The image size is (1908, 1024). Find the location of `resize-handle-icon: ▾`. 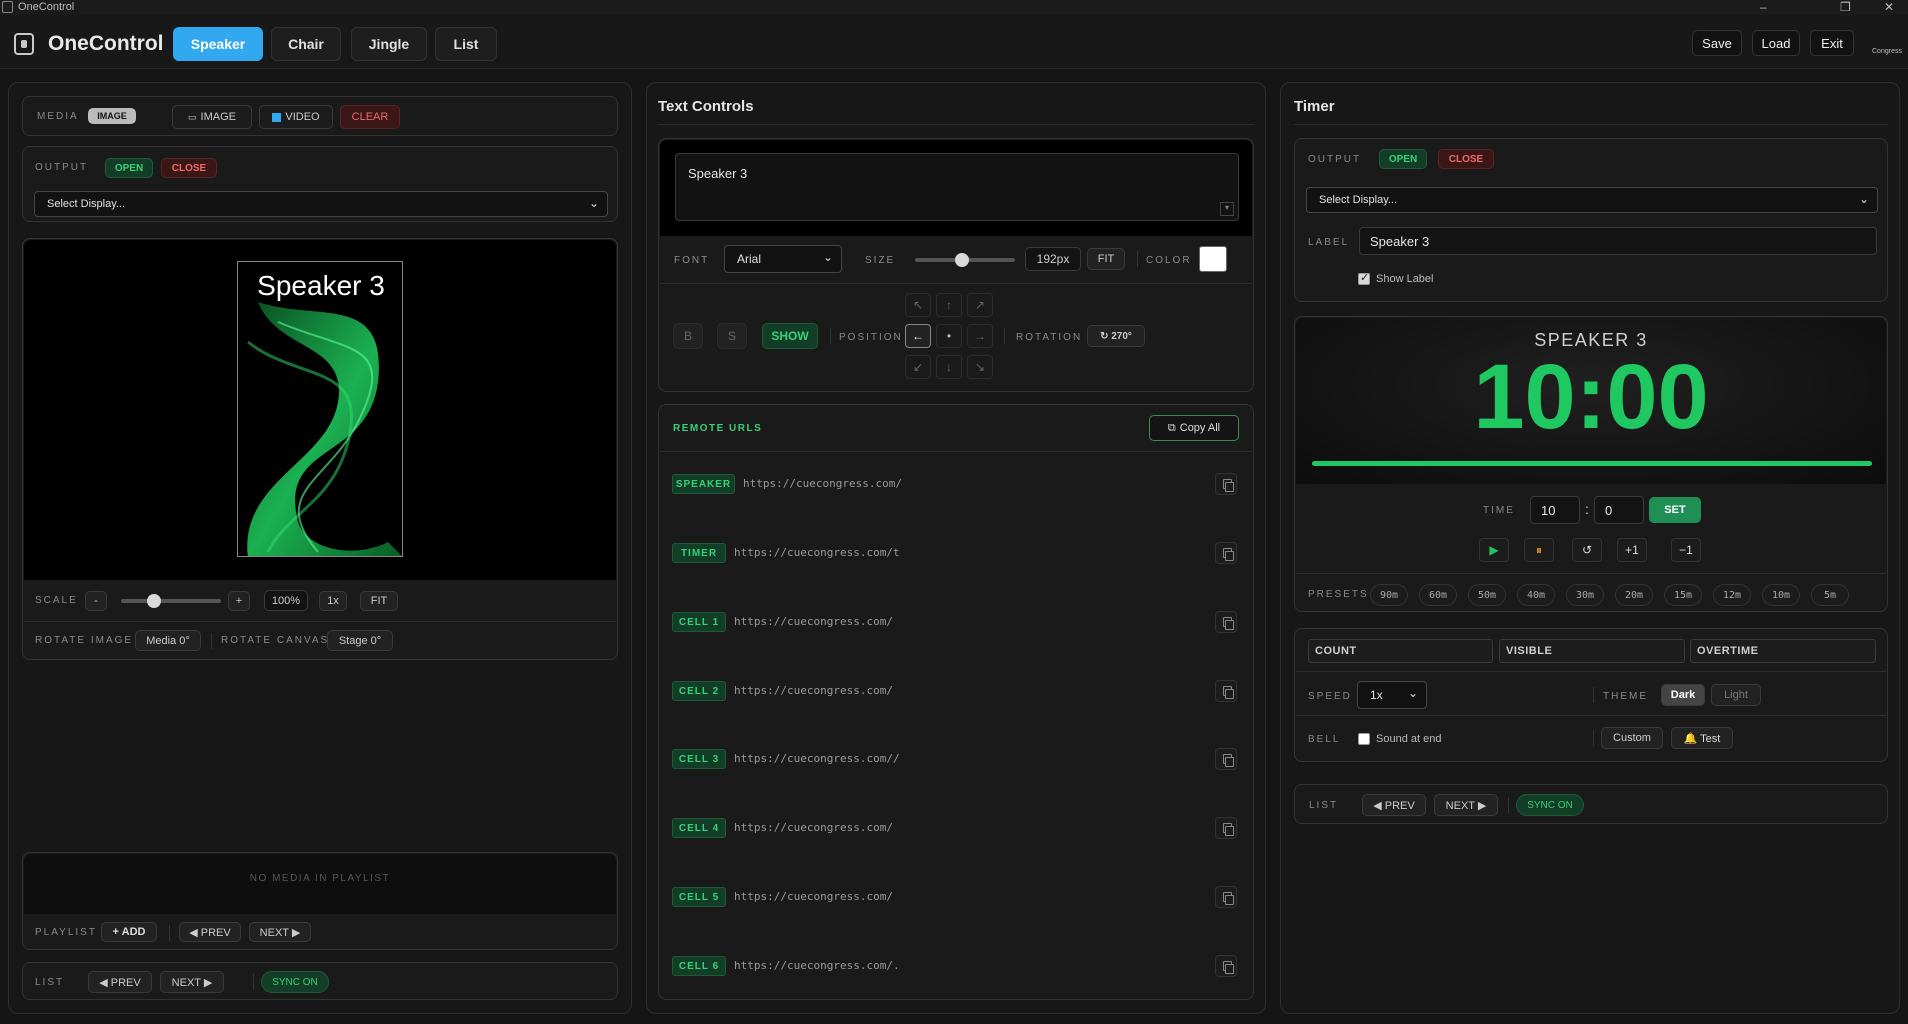

resize-handle-icon: ▾ is located at coordinates (1227, 209).